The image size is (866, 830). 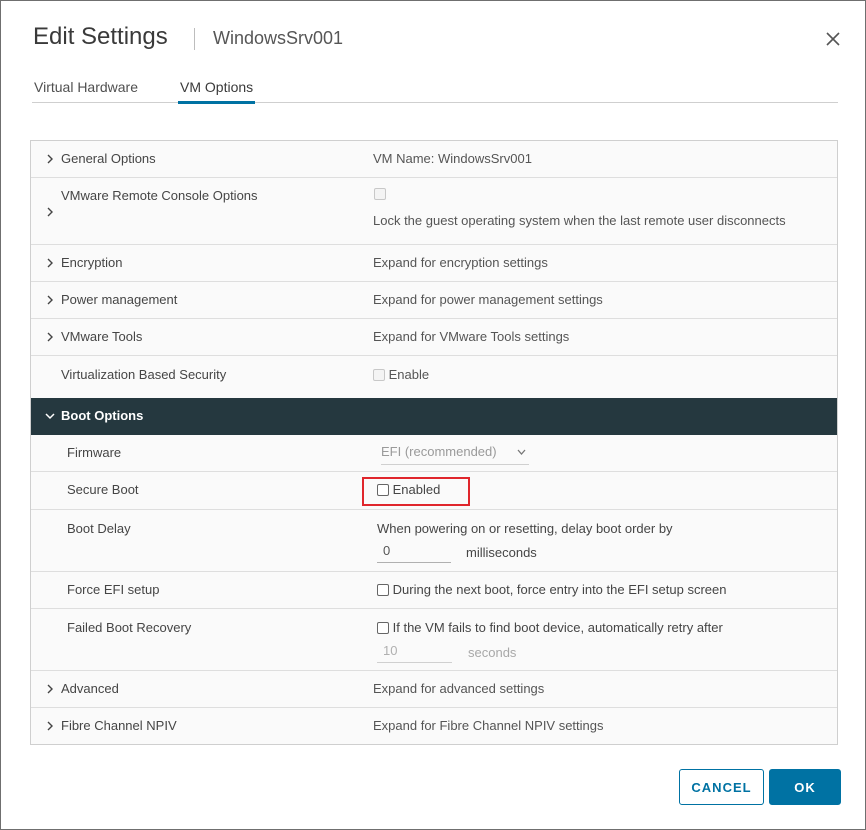 I want to click on vbs-enable-label: Enable, so click(x=409, y=374).